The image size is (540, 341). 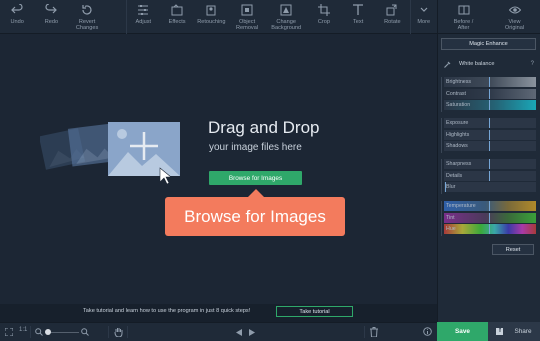 I want to click on slider-group-light: Brightness Contrast Saturation, so click(x=488, y=94).